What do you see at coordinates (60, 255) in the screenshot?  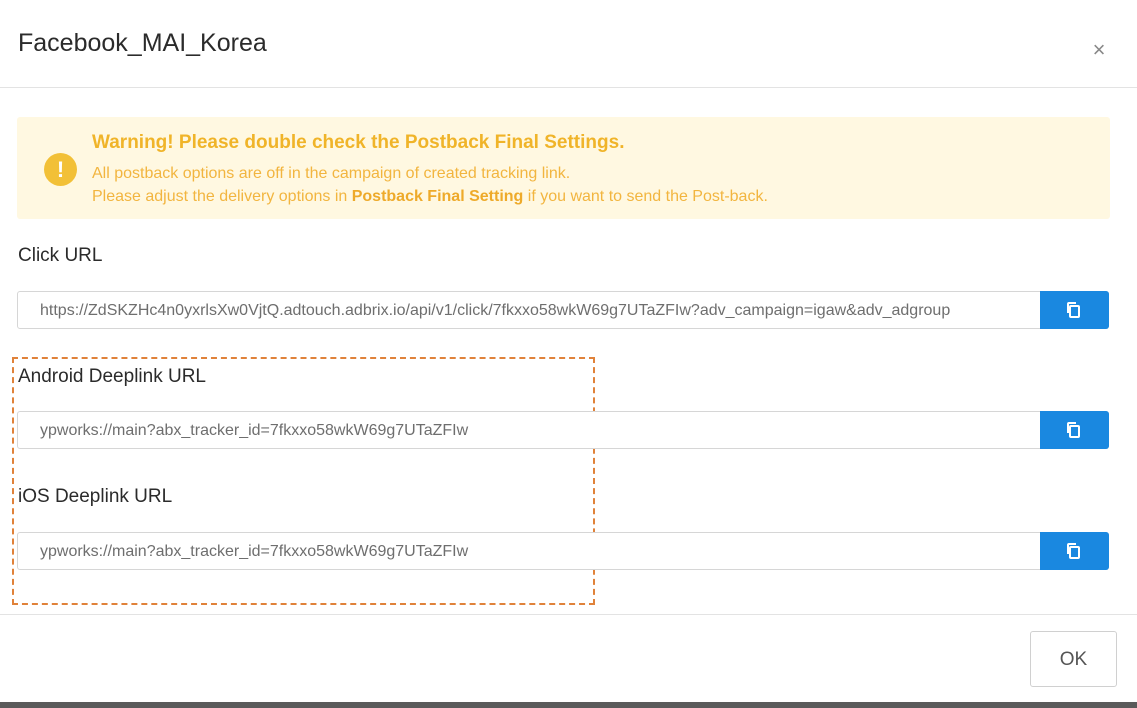 I see `click-url-label: Click URL` at bounding box center [60, 255].